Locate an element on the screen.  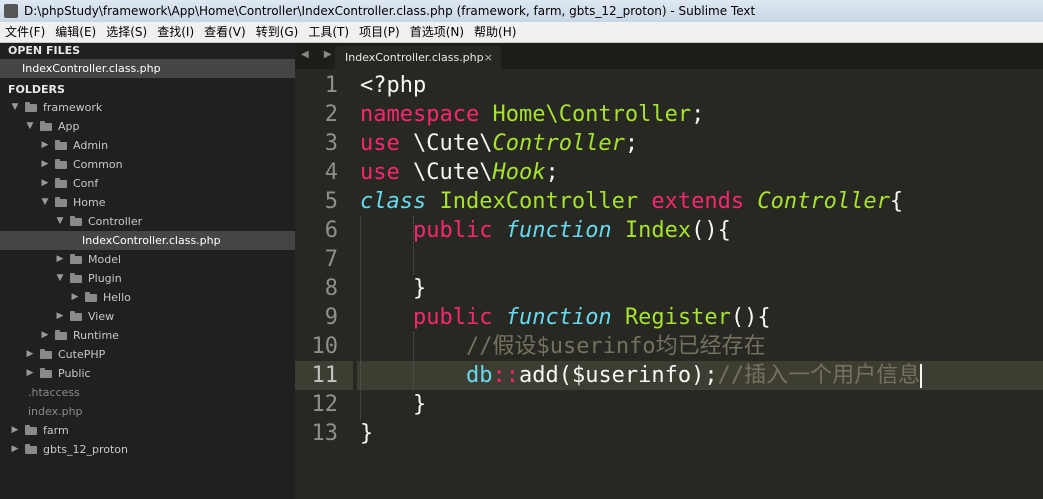
code-token: \Cute\ is located at coordinates (446, 172).